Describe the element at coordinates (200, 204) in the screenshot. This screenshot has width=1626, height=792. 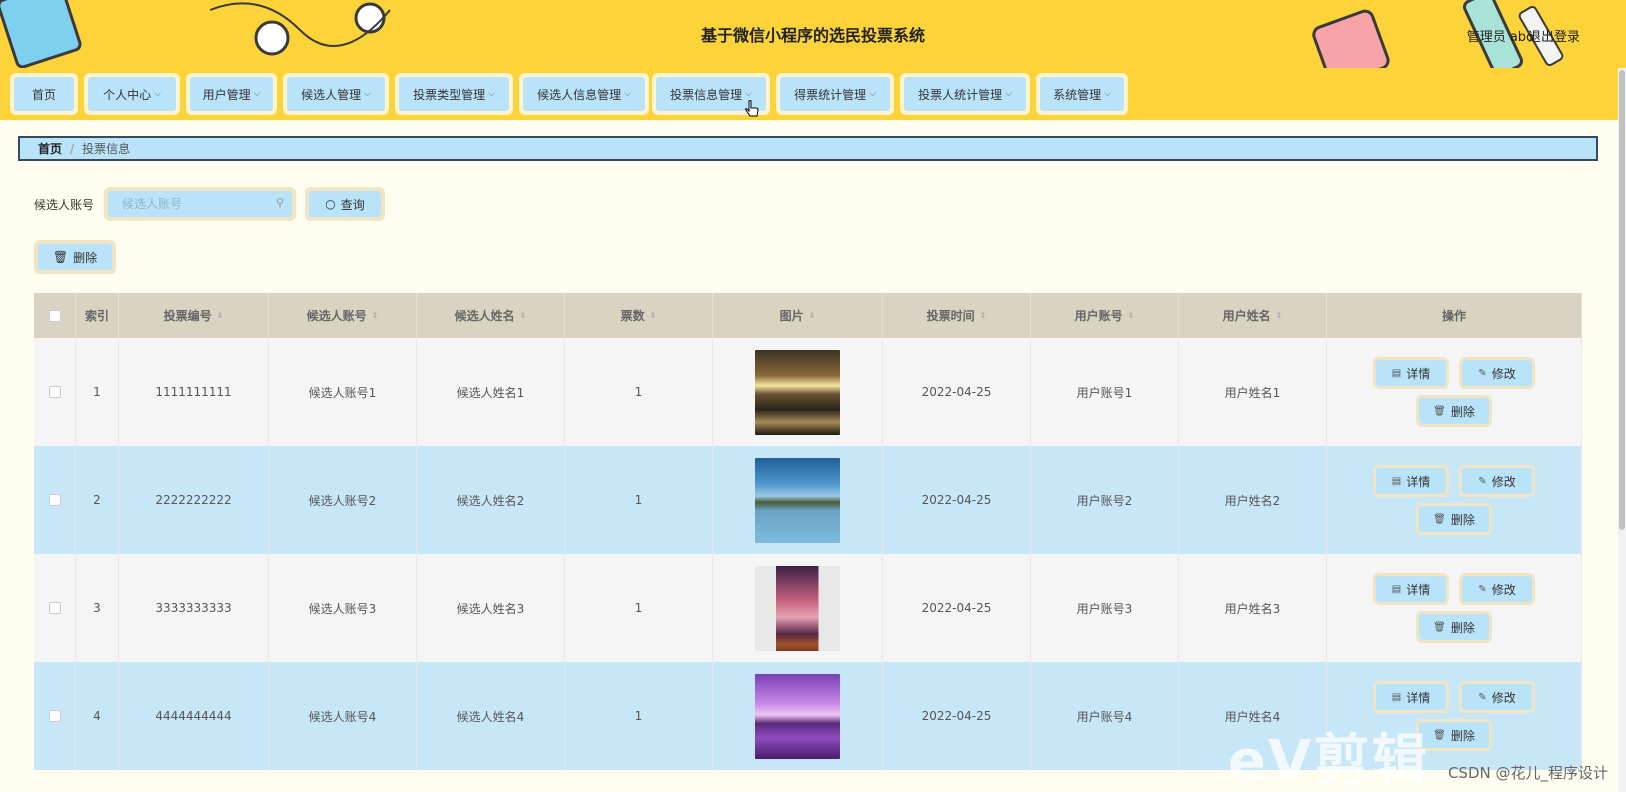
I see `candidate-account-search-input` at that location.